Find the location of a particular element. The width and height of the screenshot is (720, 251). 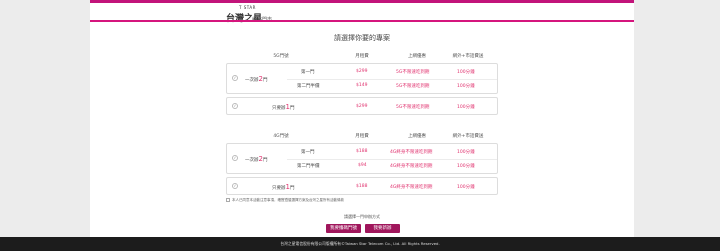

line2-internet: 5G不限速吃到飽 is located at coordinates (413, 86).